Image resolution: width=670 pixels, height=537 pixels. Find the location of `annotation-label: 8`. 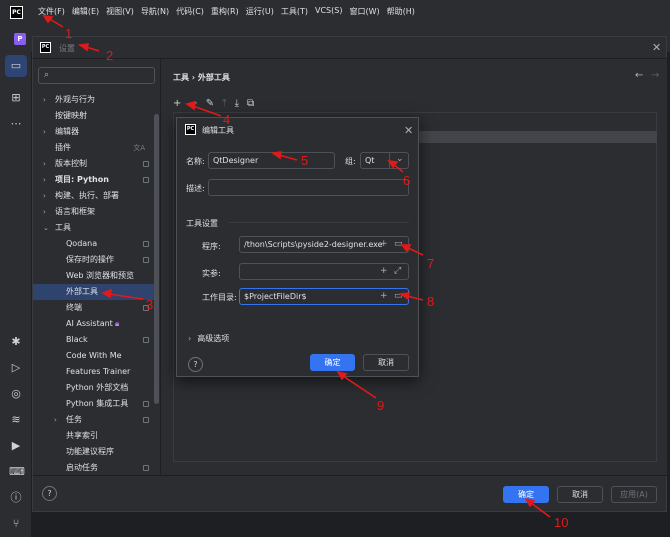

annotation-label: 8 is located at coordinates (431, 301).